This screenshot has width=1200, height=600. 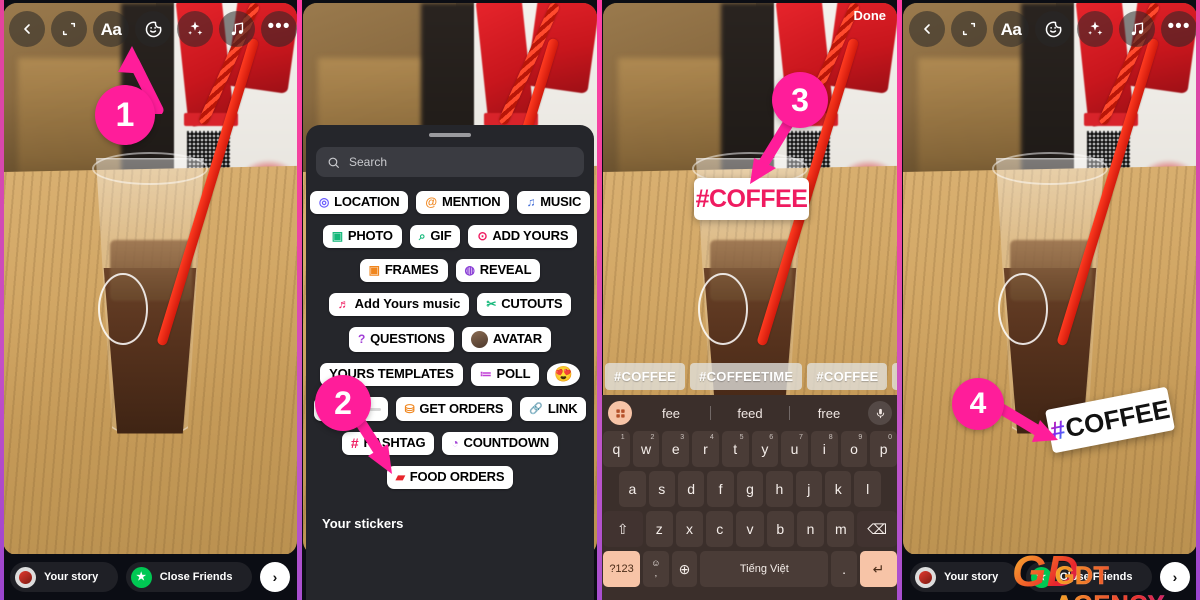 What do you see at coordinates (720, 489) in the screenshot?
I see `key-f: f` at bounding box center [720, 489].